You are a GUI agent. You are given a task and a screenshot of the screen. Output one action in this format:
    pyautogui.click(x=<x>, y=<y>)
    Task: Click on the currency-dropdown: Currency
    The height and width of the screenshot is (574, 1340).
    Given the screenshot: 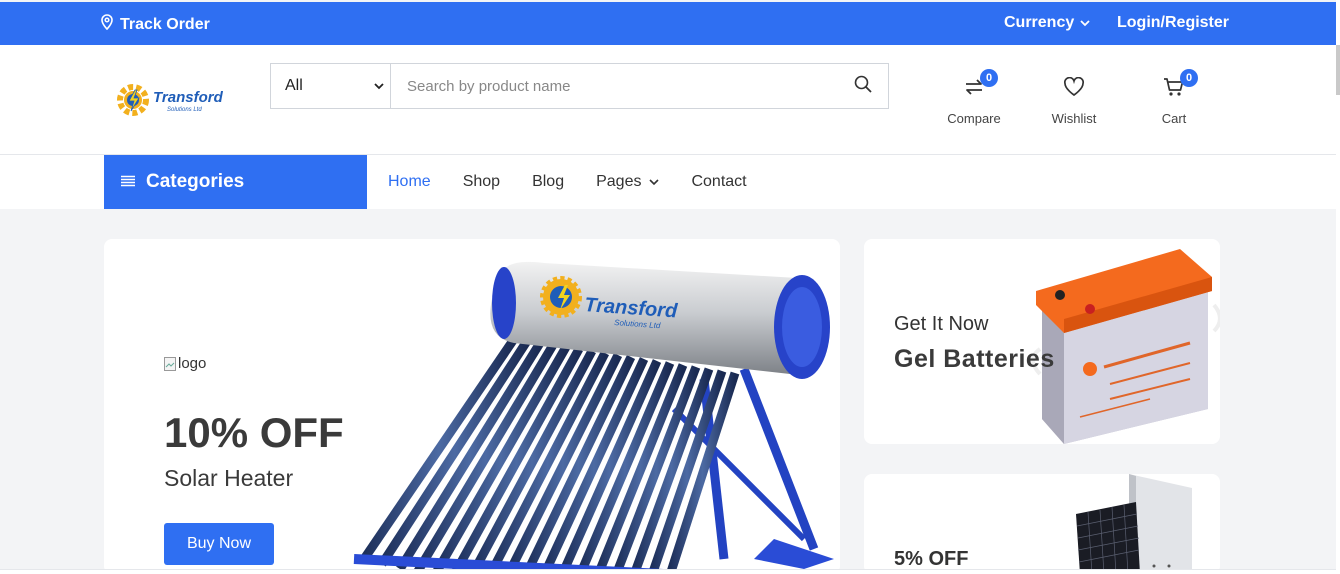 What is the action you would take?
    pyautogui.click(x=1047, y=23)
    